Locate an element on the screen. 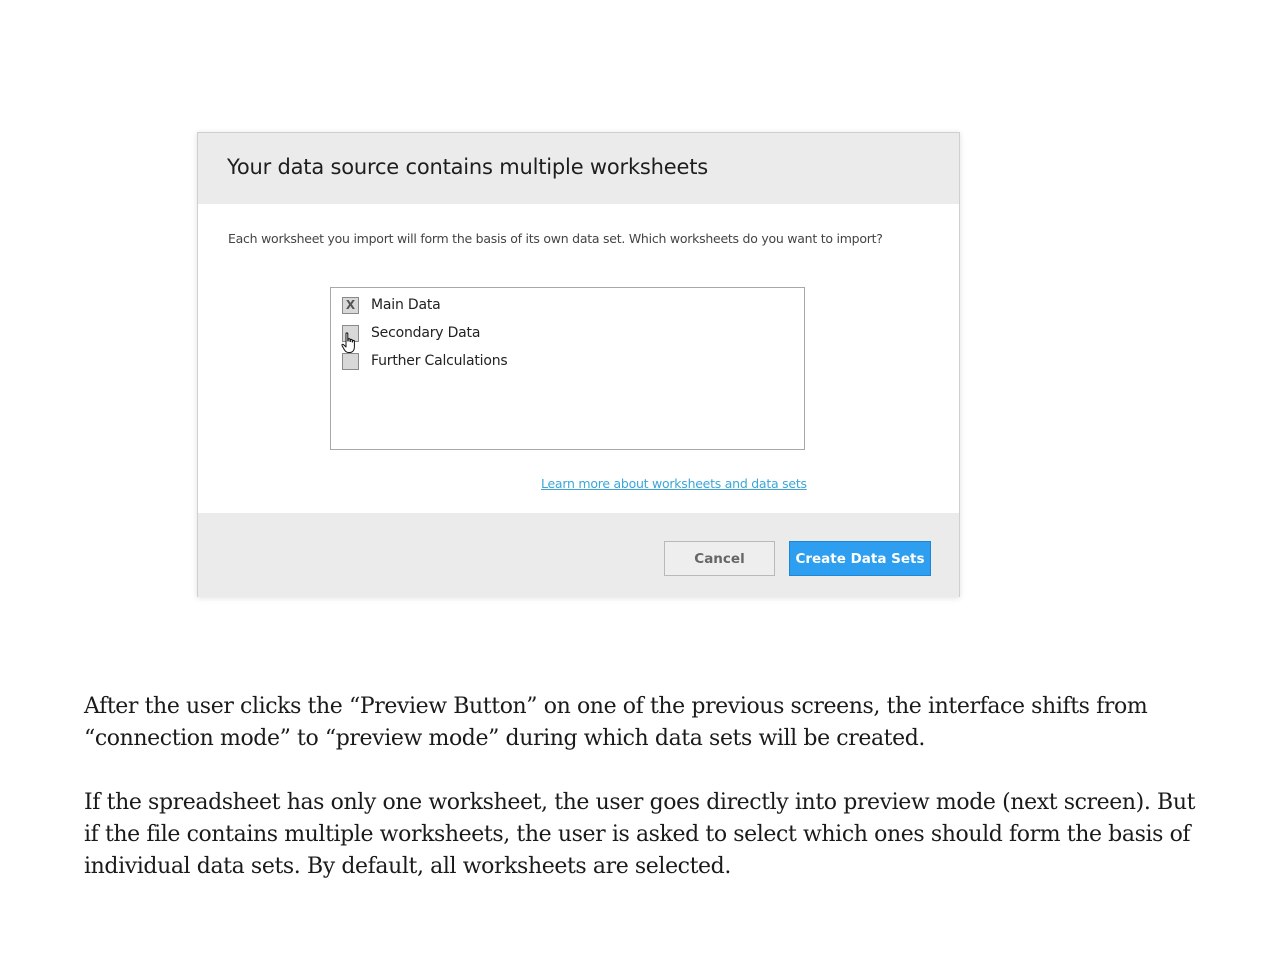 The height and width of the screenshot is (960, 1280). worksheet-item-further-calculations: Further Calculations is located at coordinates (425, 361).